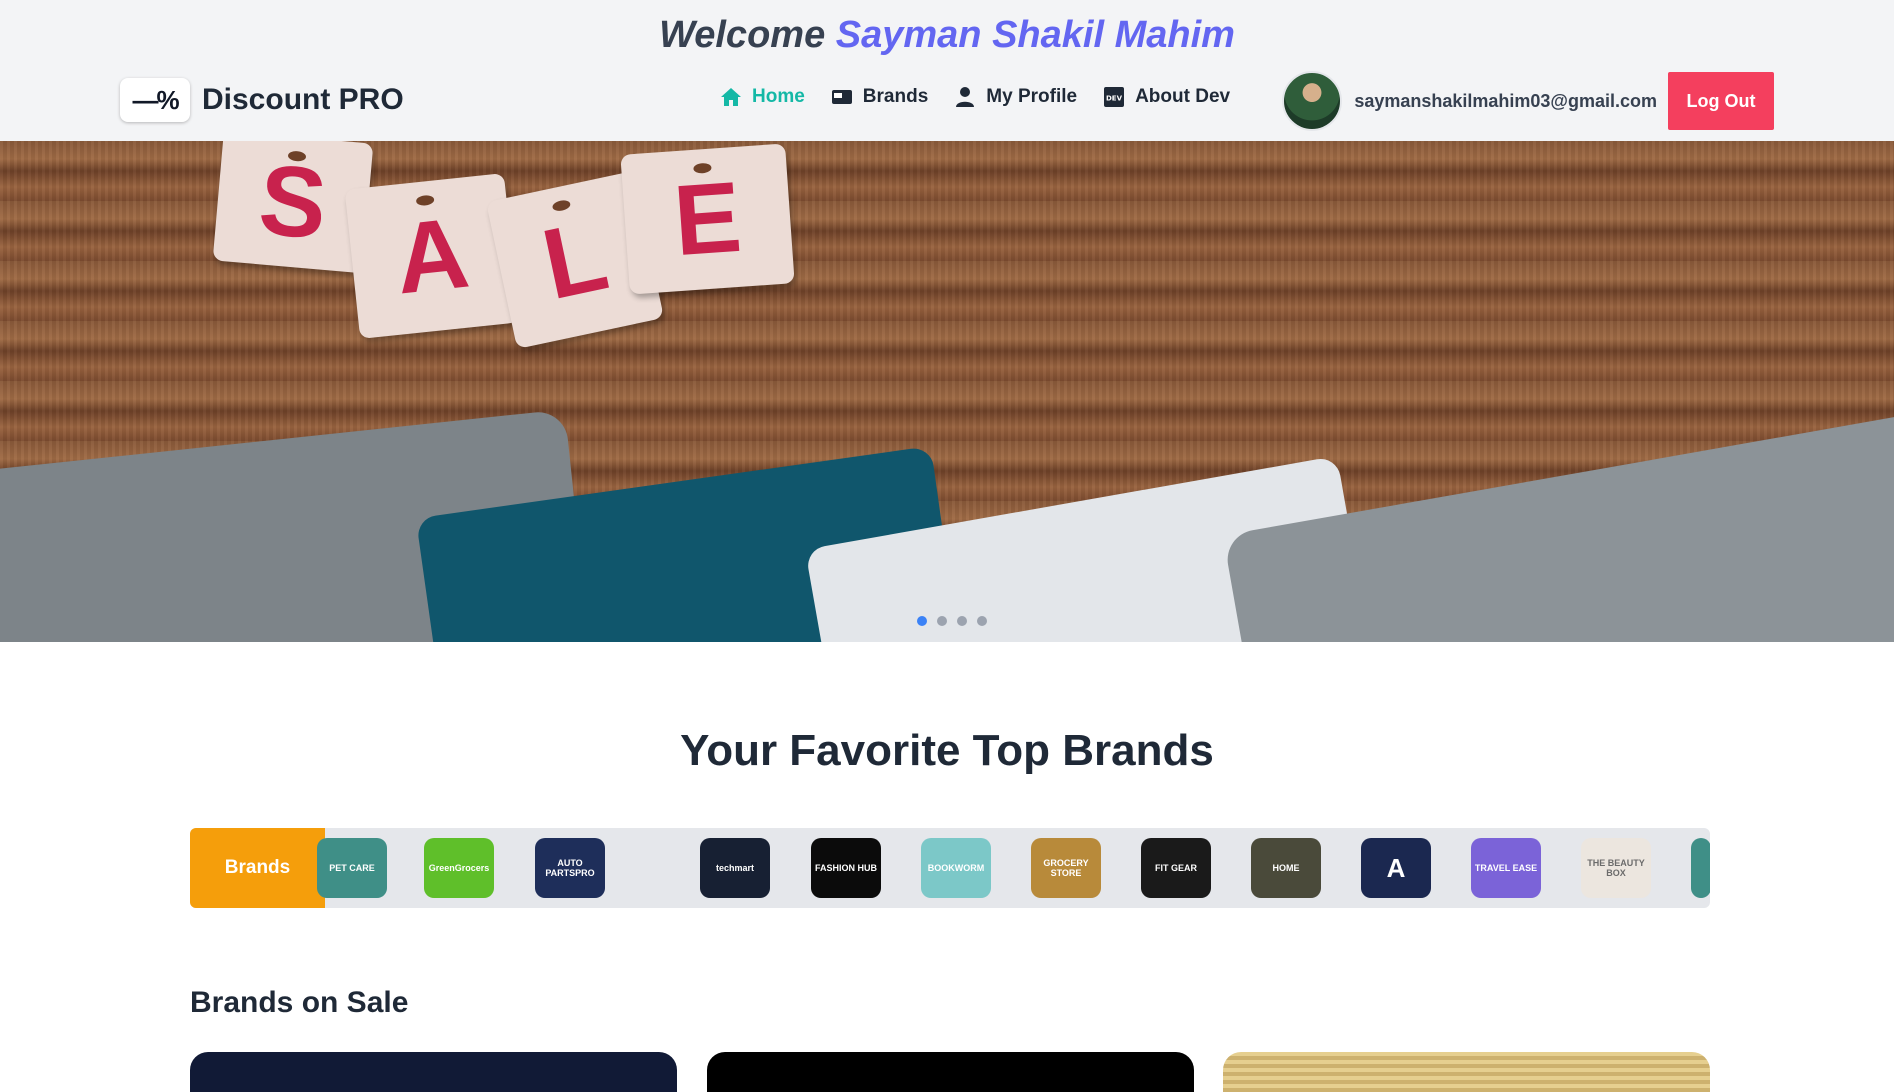 The height and width of the screenshot is (1092, 1894). What do you see at coordinates (432, 256) in the screenshot?
I see `sale-tag-a: A` at bounding box center [432, 256].